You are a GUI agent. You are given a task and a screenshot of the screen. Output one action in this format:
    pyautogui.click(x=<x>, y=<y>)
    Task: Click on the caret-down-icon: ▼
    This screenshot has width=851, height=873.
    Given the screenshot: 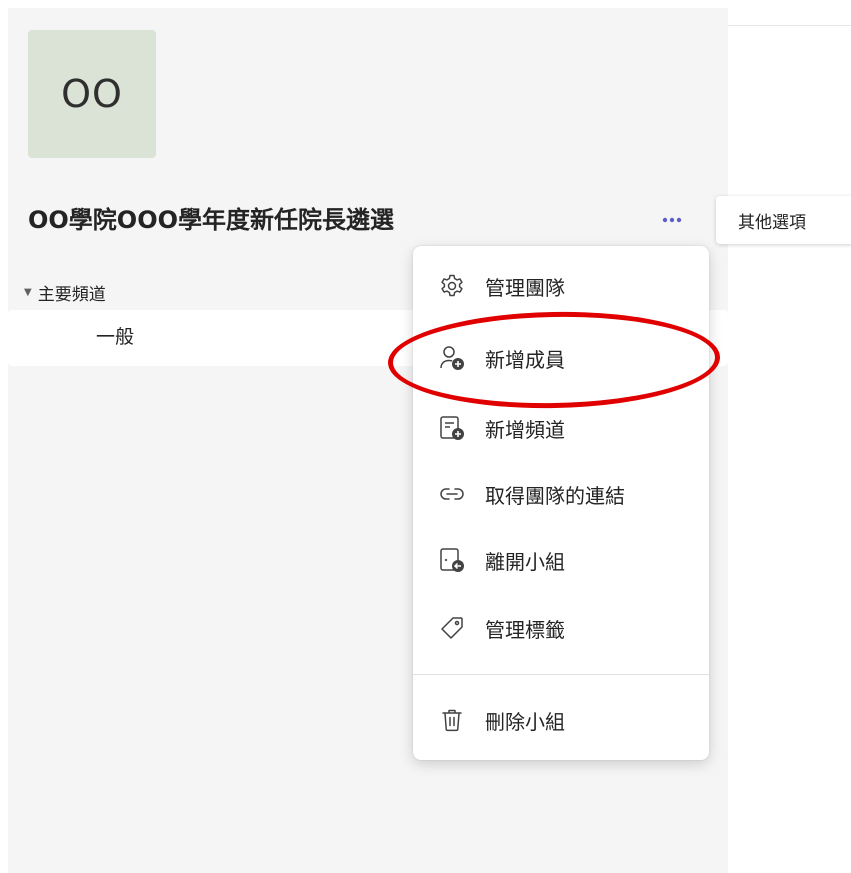 What is the action you would take?
    pyautogui.click(x=28, y=292)
    